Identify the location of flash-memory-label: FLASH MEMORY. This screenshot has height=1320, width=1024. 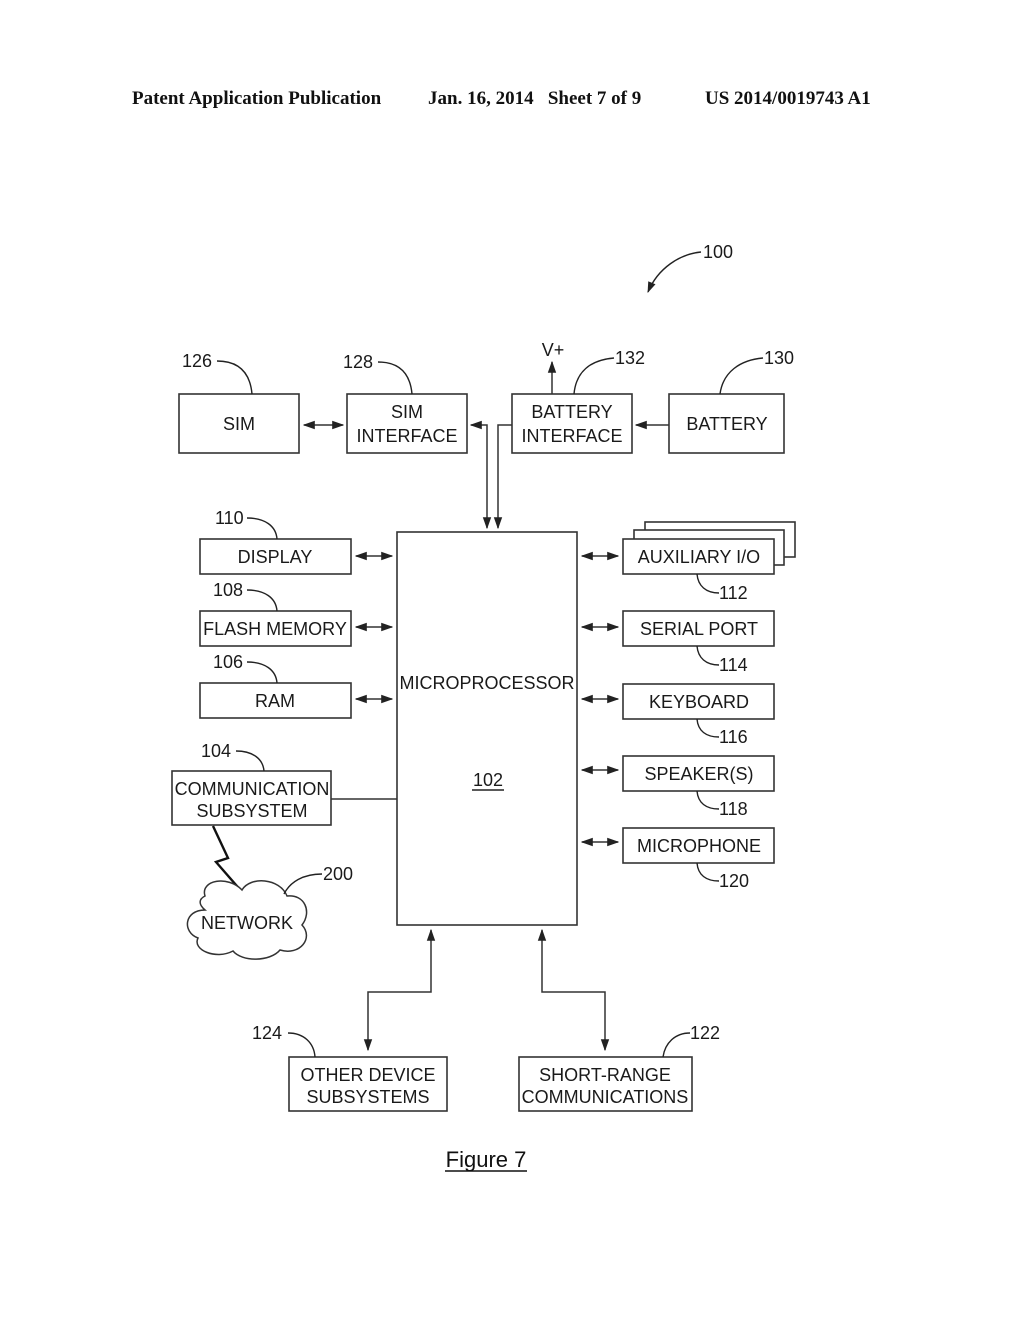
(275, 629).